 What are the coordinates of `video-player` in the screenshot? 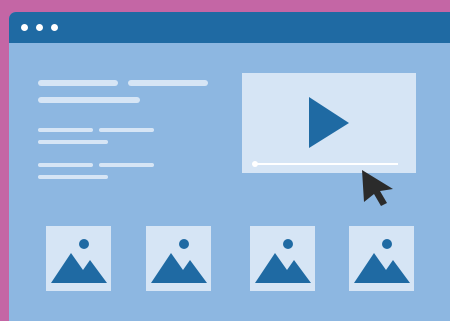 It's located at (329, 123).